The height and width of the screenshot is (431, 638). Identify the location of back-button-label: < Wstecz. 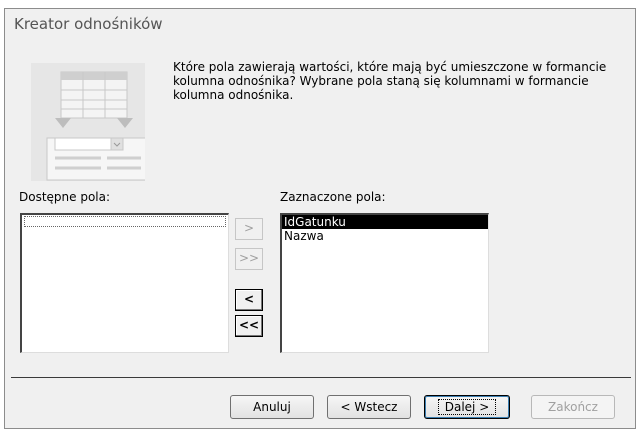
(369, 407).